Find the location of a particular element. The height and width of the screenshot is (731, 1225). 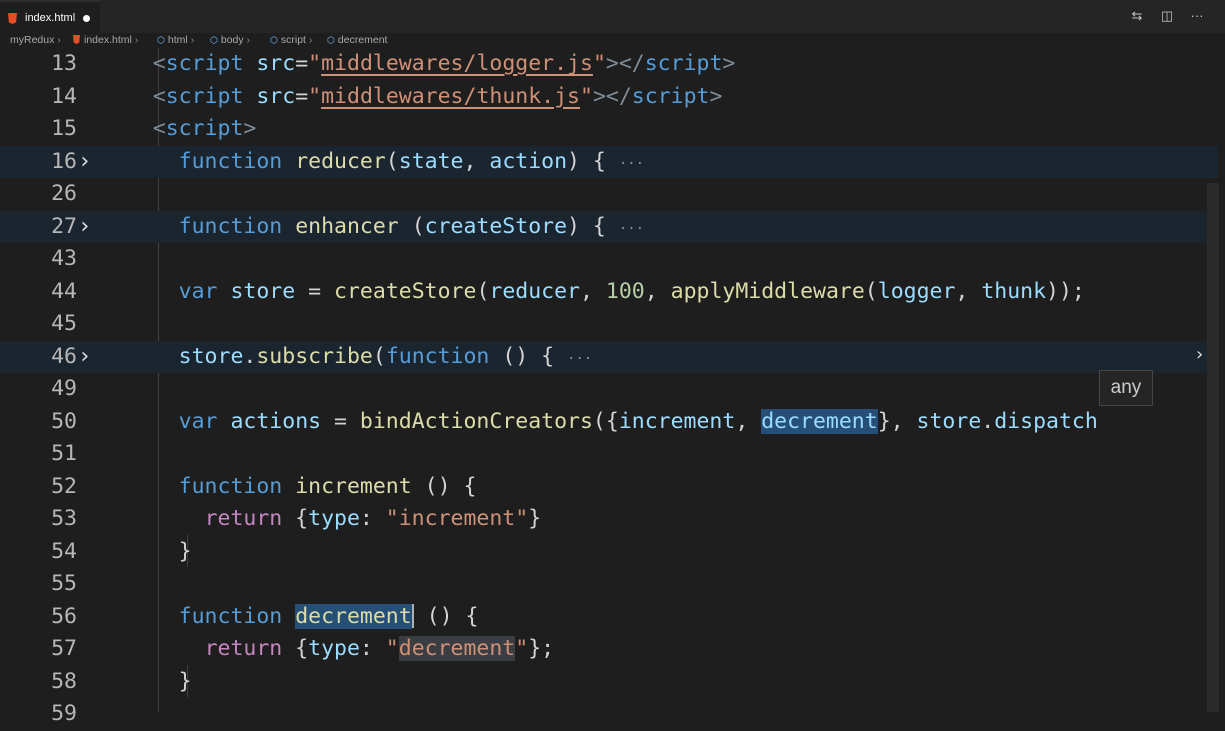

breadcrumb-label: index.html is located at coordinates (108, 40).